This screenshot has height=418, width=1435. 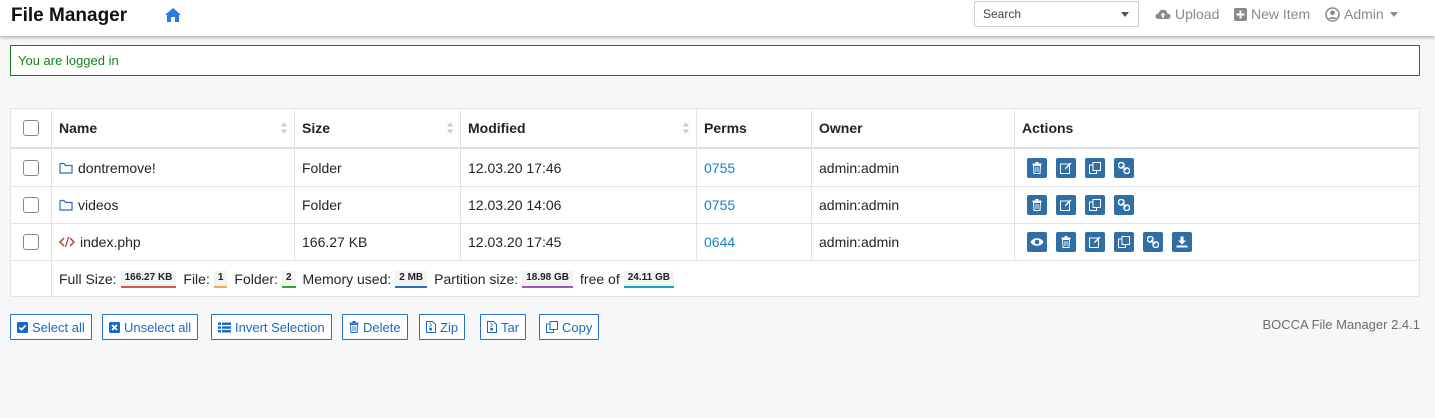 I want to click on home-icon, so click(x=173, y=15).